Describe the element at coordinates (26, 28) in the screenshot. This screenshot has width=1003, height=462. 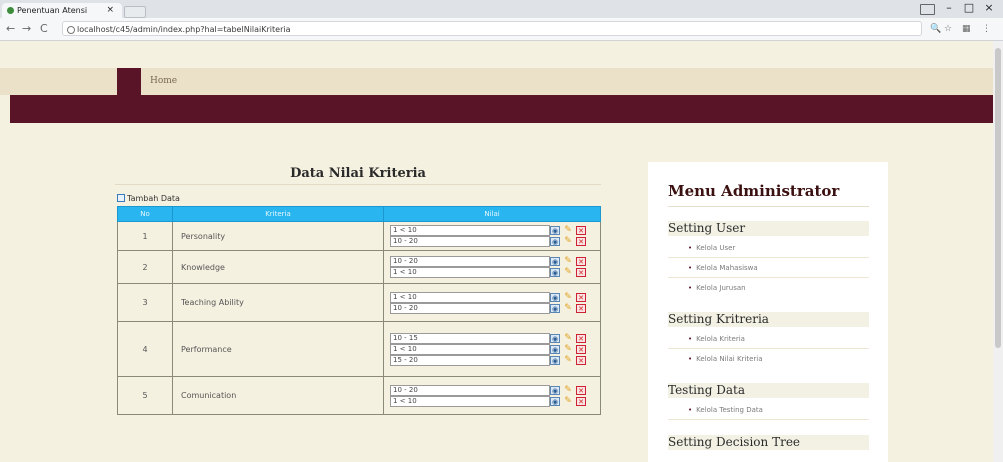
I see `forward-button: →` at that location.